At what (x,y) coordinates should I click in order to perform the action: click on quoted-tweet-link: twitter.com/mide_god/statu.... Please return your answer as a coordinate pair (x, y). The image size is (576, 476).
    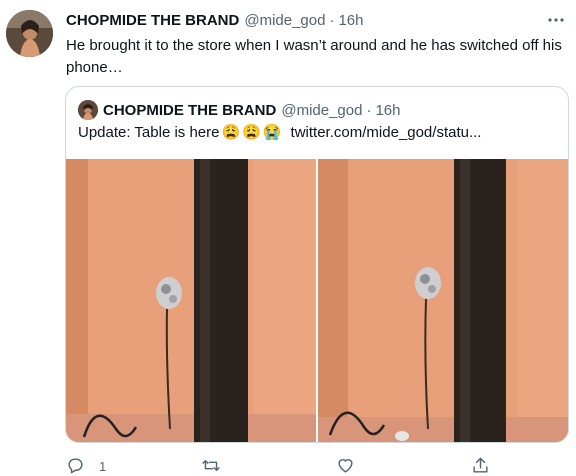
    Looking at the image, I should click on (386, 133).